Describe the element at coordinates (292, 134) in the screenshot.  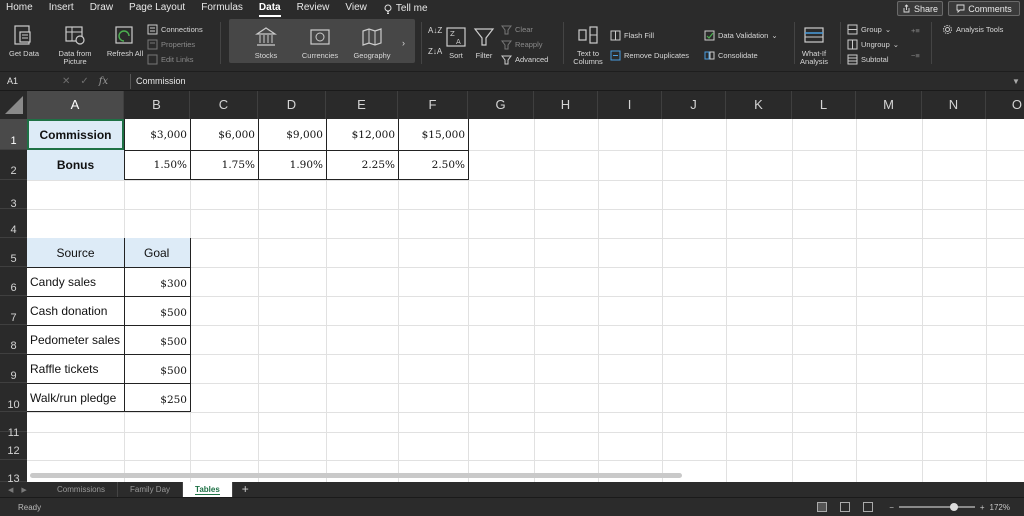
I see `cell-d1: $9,000` at that location.